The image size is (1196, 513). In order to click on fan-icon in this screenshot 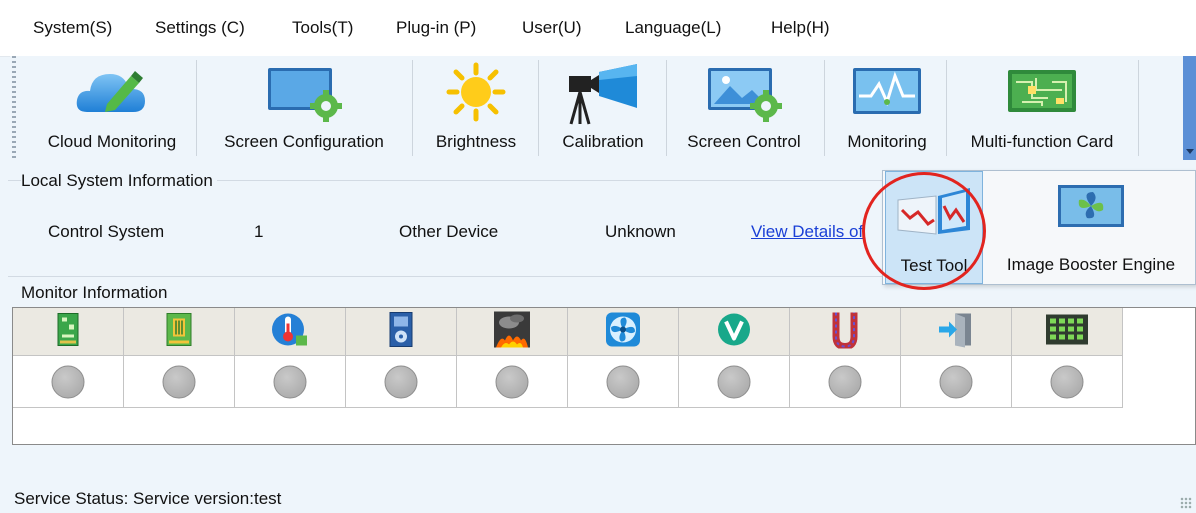, I will do `click(623, 331)`.